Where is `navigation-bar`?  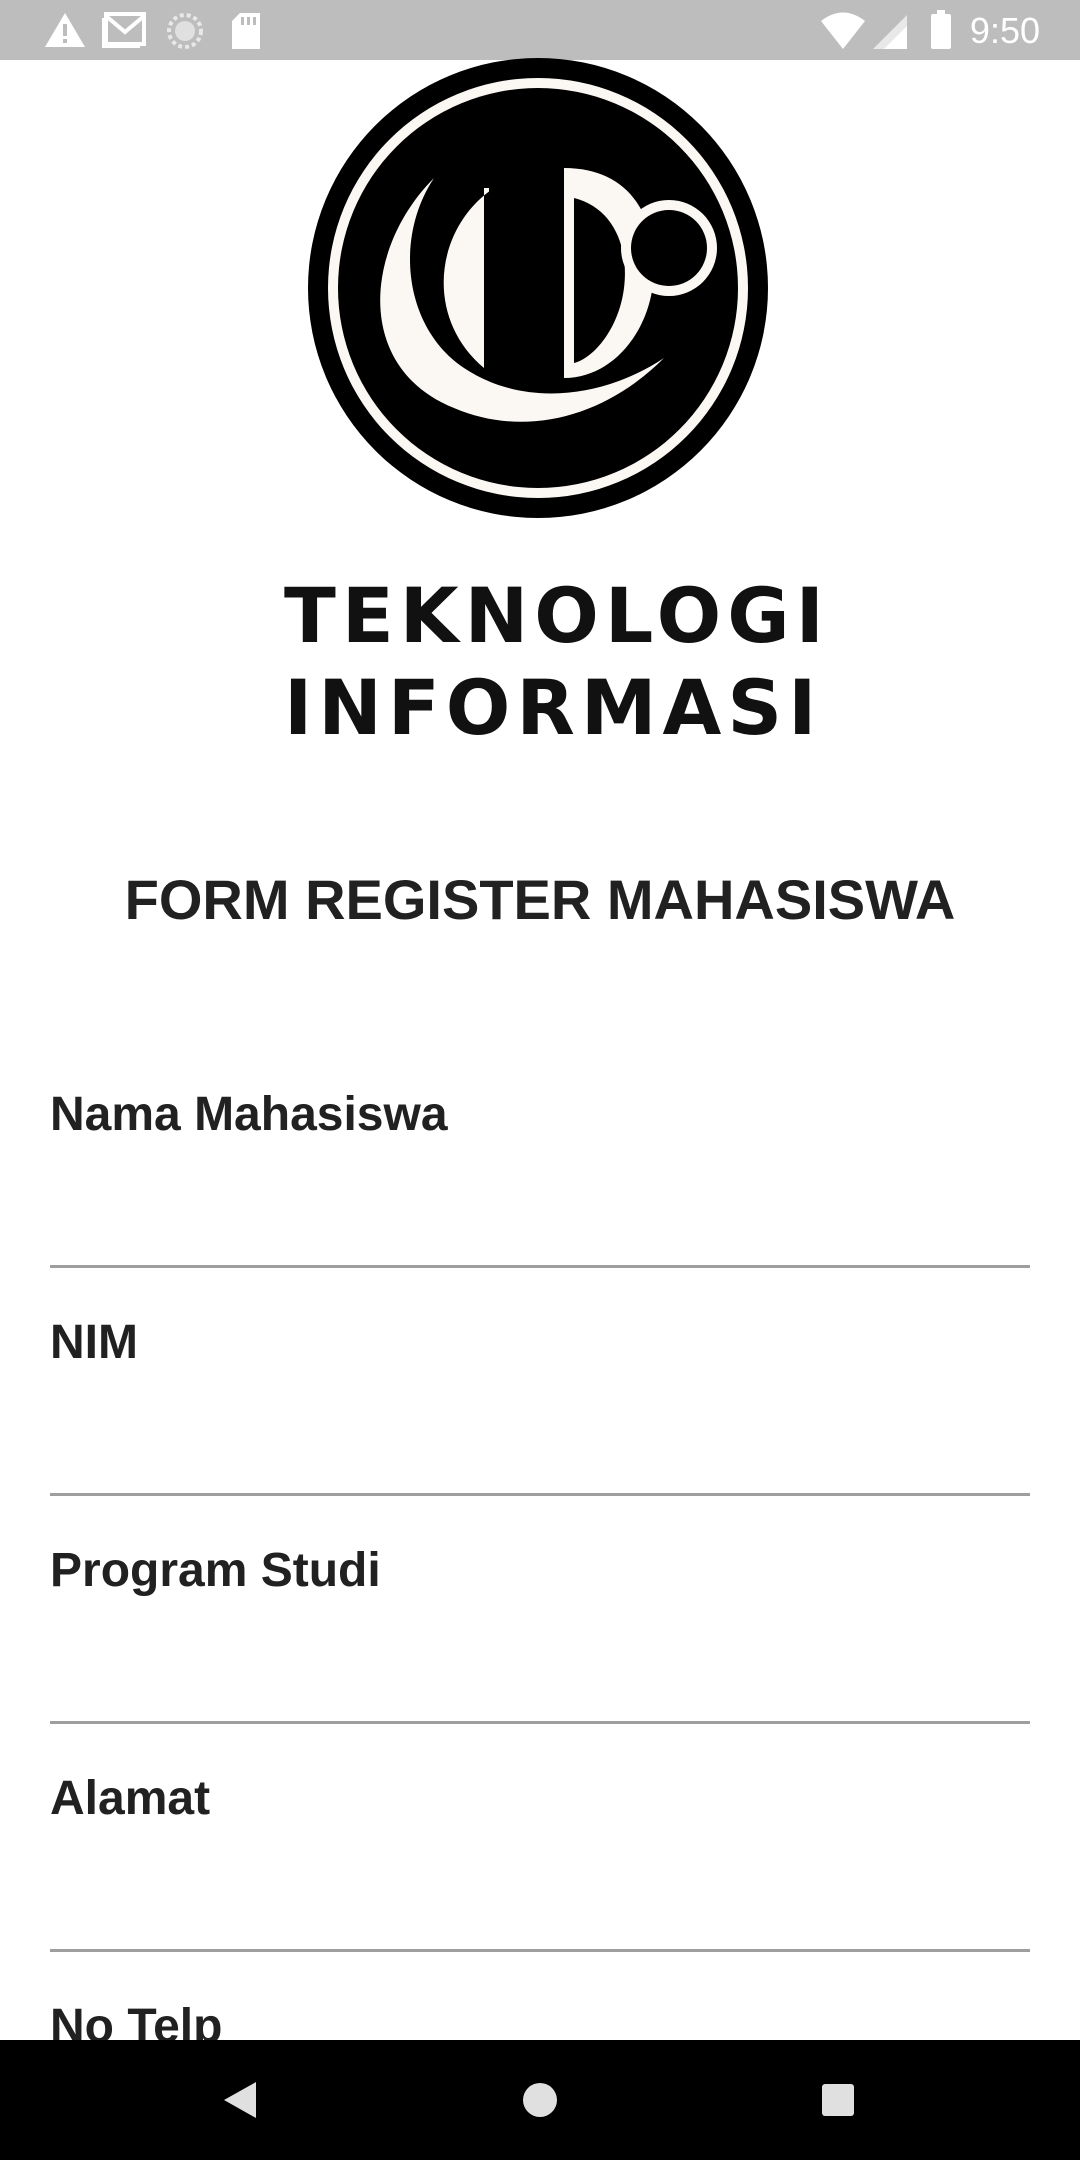 navigation-bar is located at coordinates (540, 2100).